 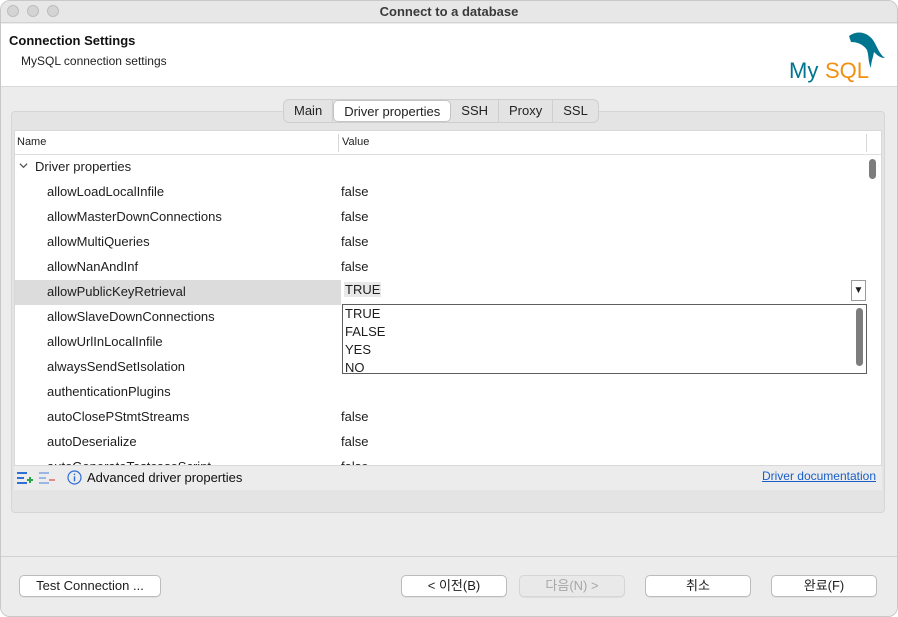 I want to click on finish-button: 완료(F), so click(x=824, y=586).